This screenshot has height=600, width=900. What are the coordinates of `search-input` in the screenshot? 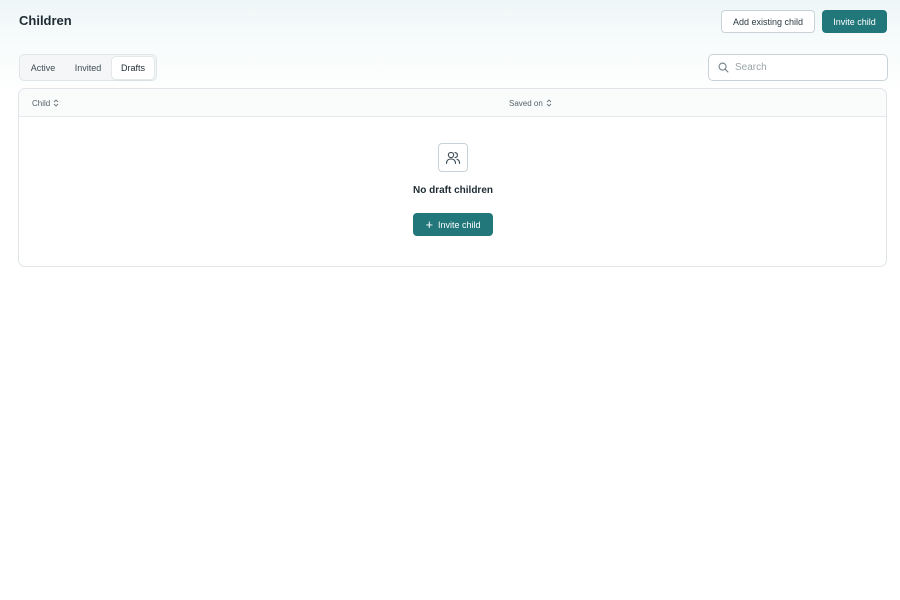 It's located at (805, 67).